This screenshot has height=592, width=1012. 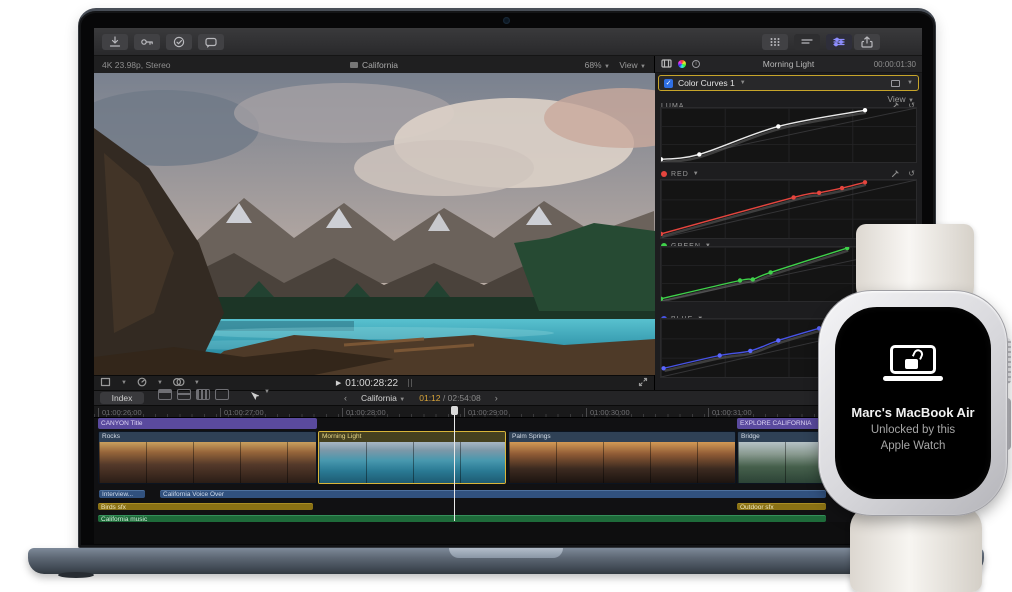 I want to click on toolbar-right-group, so click(x=807, y=42).